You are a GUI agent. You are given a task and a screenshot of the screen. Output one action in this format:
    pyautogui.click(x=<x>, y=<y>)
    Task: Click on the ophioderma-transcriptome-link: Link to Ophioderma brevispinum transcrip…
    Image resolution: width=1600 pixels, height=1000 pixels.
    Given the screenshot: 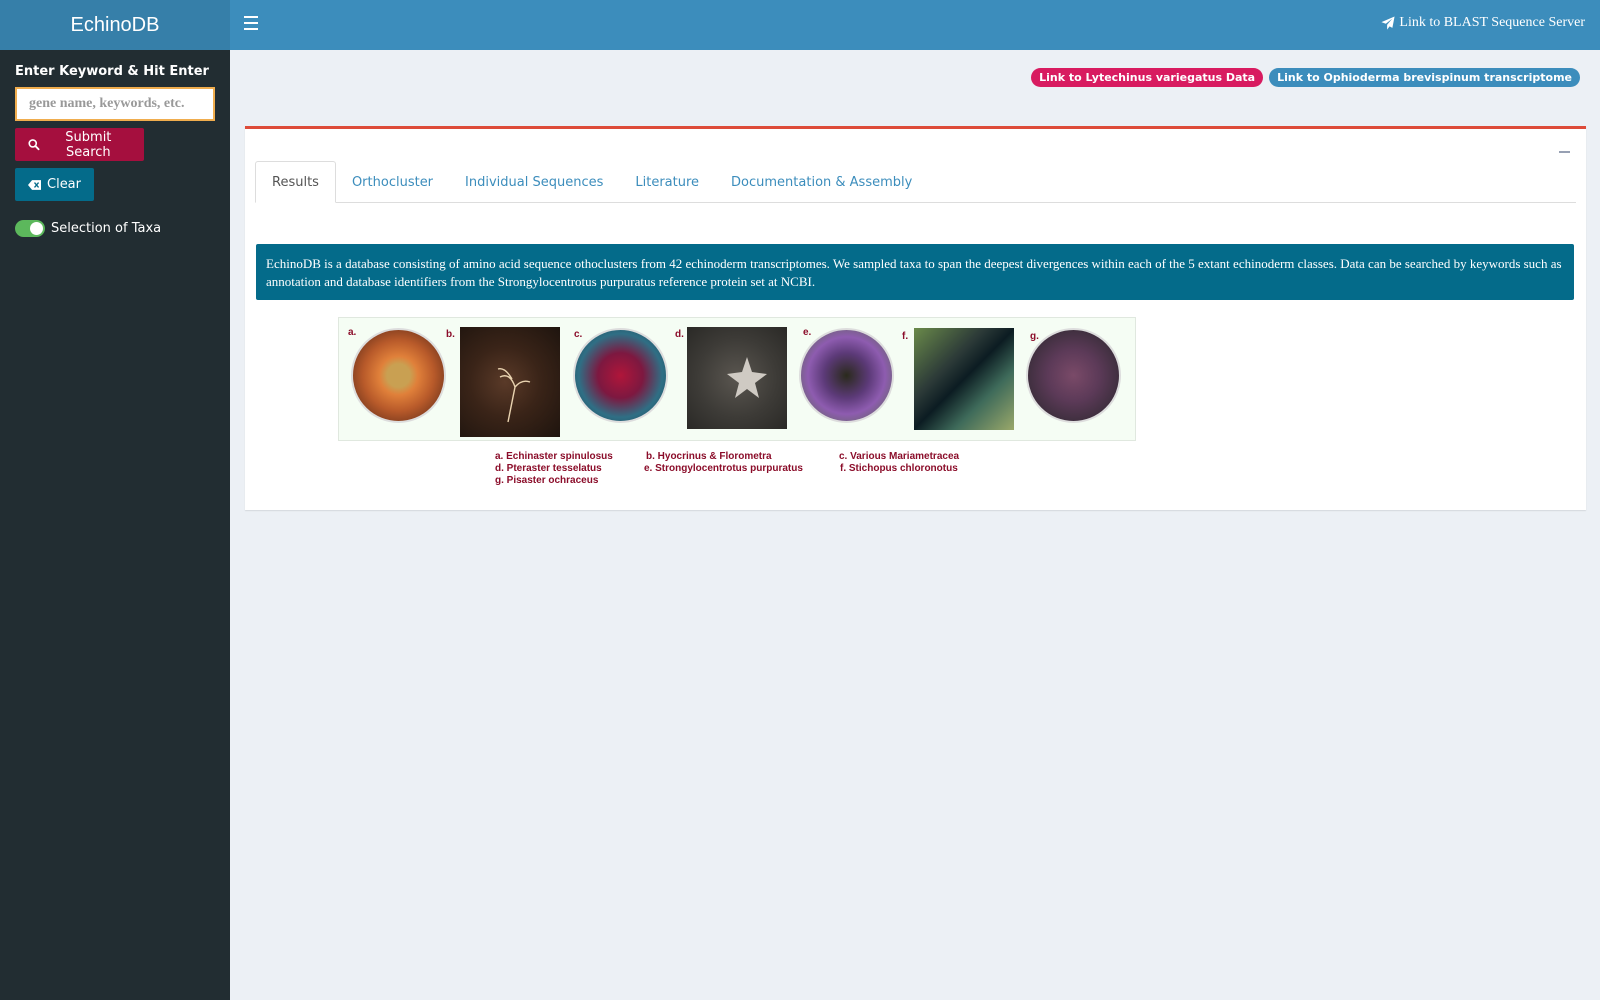 What is the action you would take?
    pyautogui.click(x=1424, y=77)
    